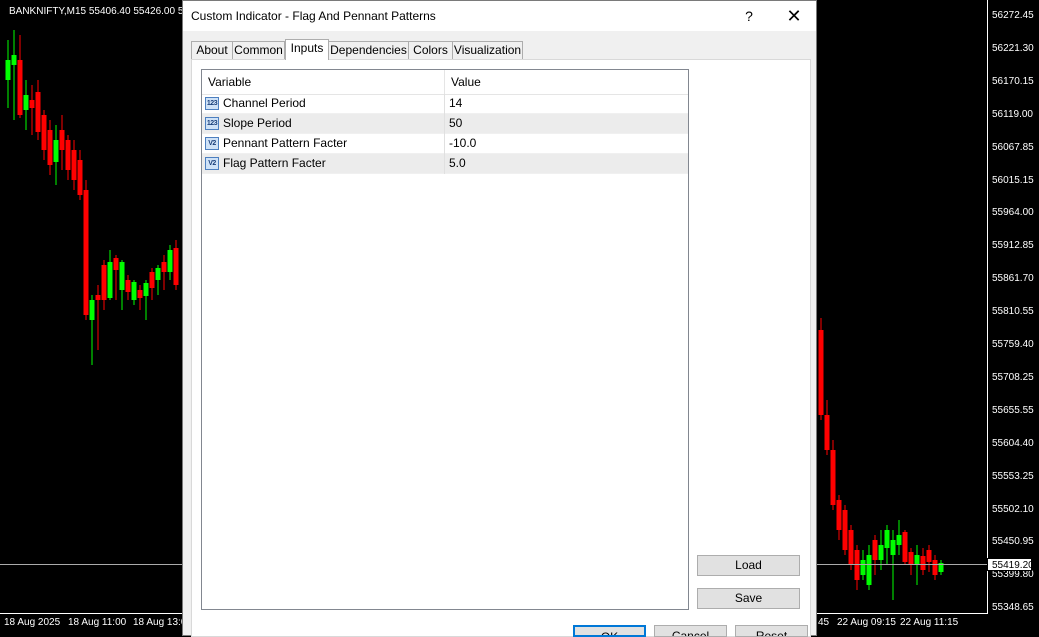 Image resolution: width=1039 pixels, height=637 pixels. I want to click on price-tick-label: 55604.40, so click(1013, 443).